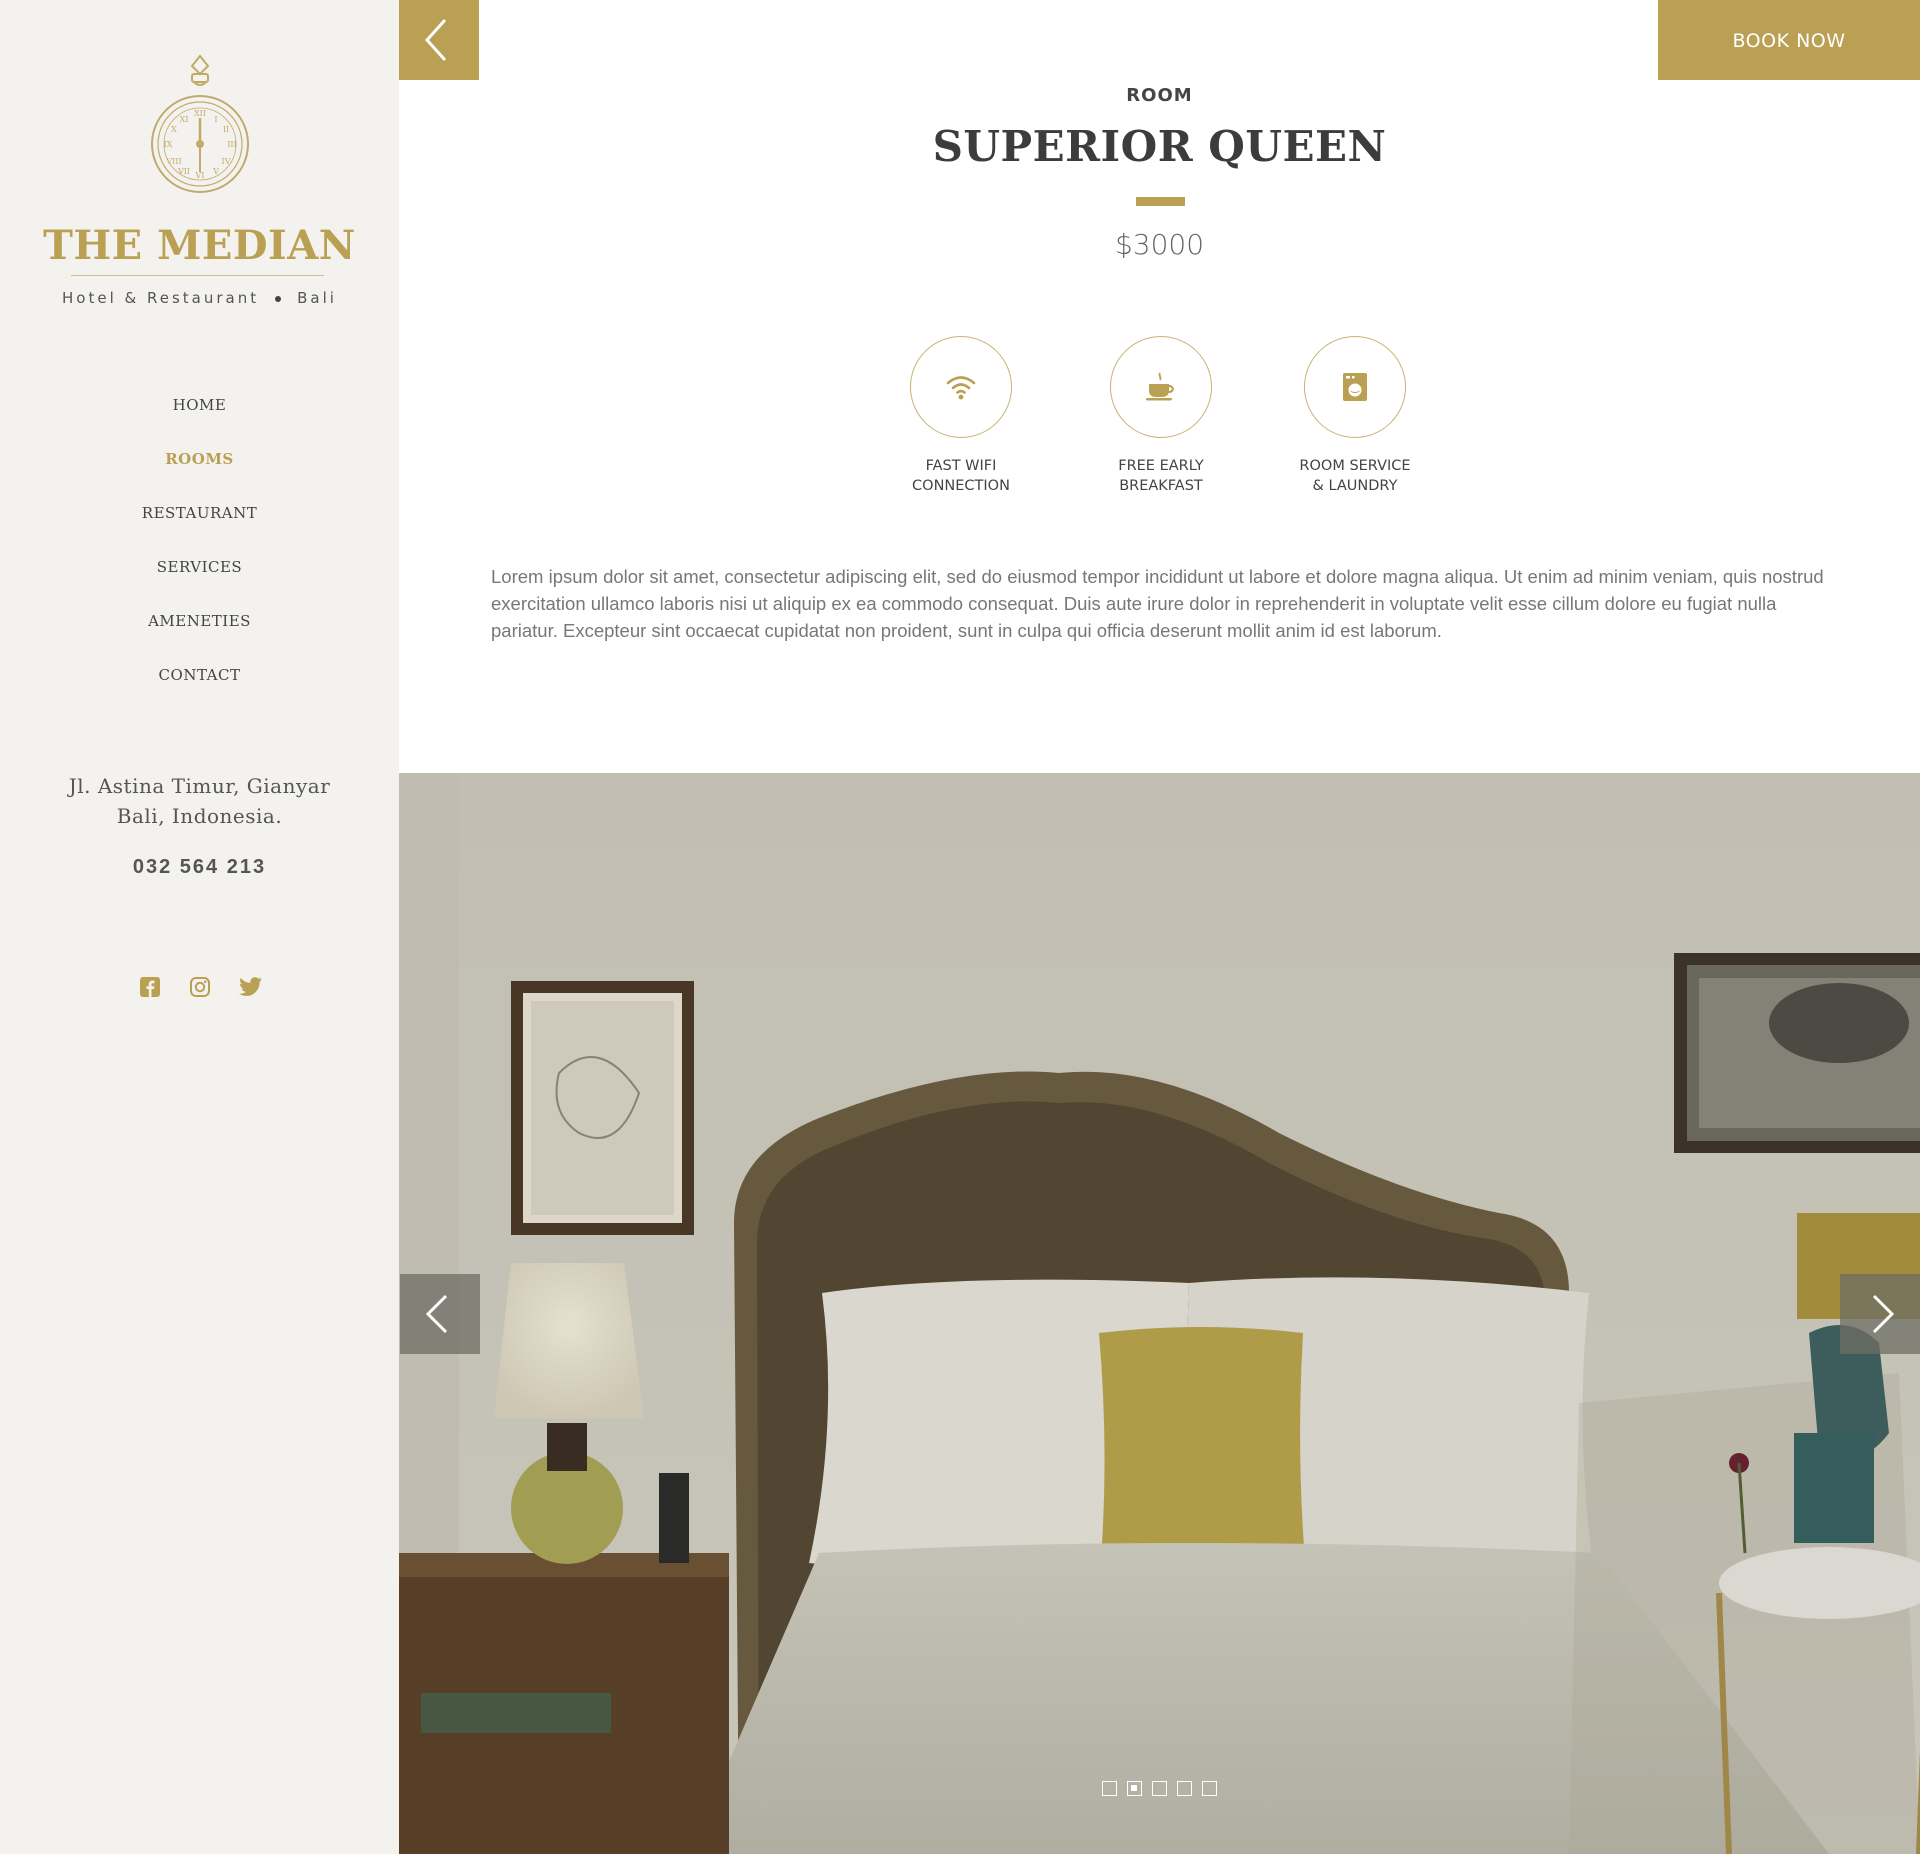 Image resolution: width=1920 pixels, height=1854 pixels. I want to click on brand-divider, so click(197, 275).